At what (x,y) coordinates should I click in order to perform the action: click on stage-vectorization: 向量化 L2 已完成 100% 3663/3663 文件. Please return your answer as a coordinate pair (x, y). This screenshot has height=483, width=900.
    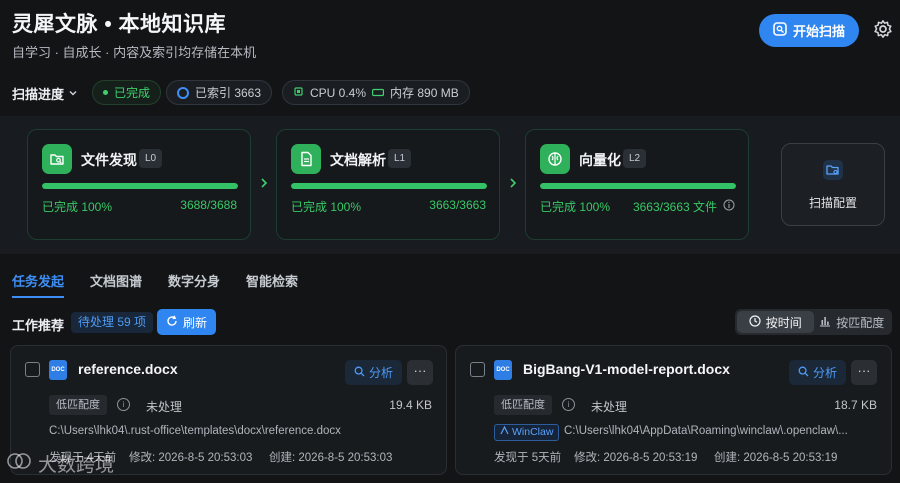
    Looking at the image, I should click on (637, 184).